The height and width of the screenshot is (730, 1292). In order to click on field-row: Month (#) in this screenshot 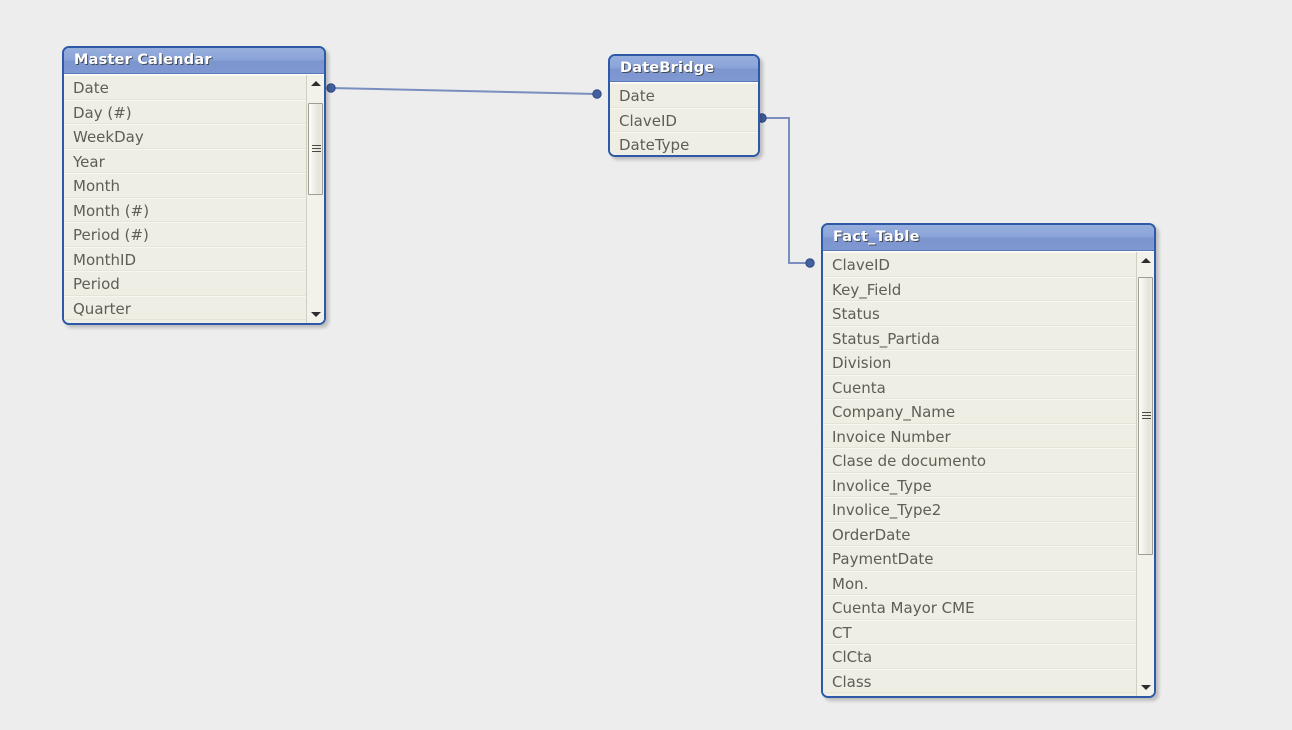, I will do `click(185, 209)`.